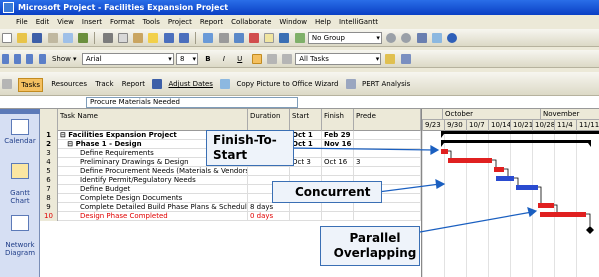 The image size is (599, 277). What do you see at coordinates (323, 22) in the screenshot?
I see `menu-help: Help` at bounding box center [323, 22].